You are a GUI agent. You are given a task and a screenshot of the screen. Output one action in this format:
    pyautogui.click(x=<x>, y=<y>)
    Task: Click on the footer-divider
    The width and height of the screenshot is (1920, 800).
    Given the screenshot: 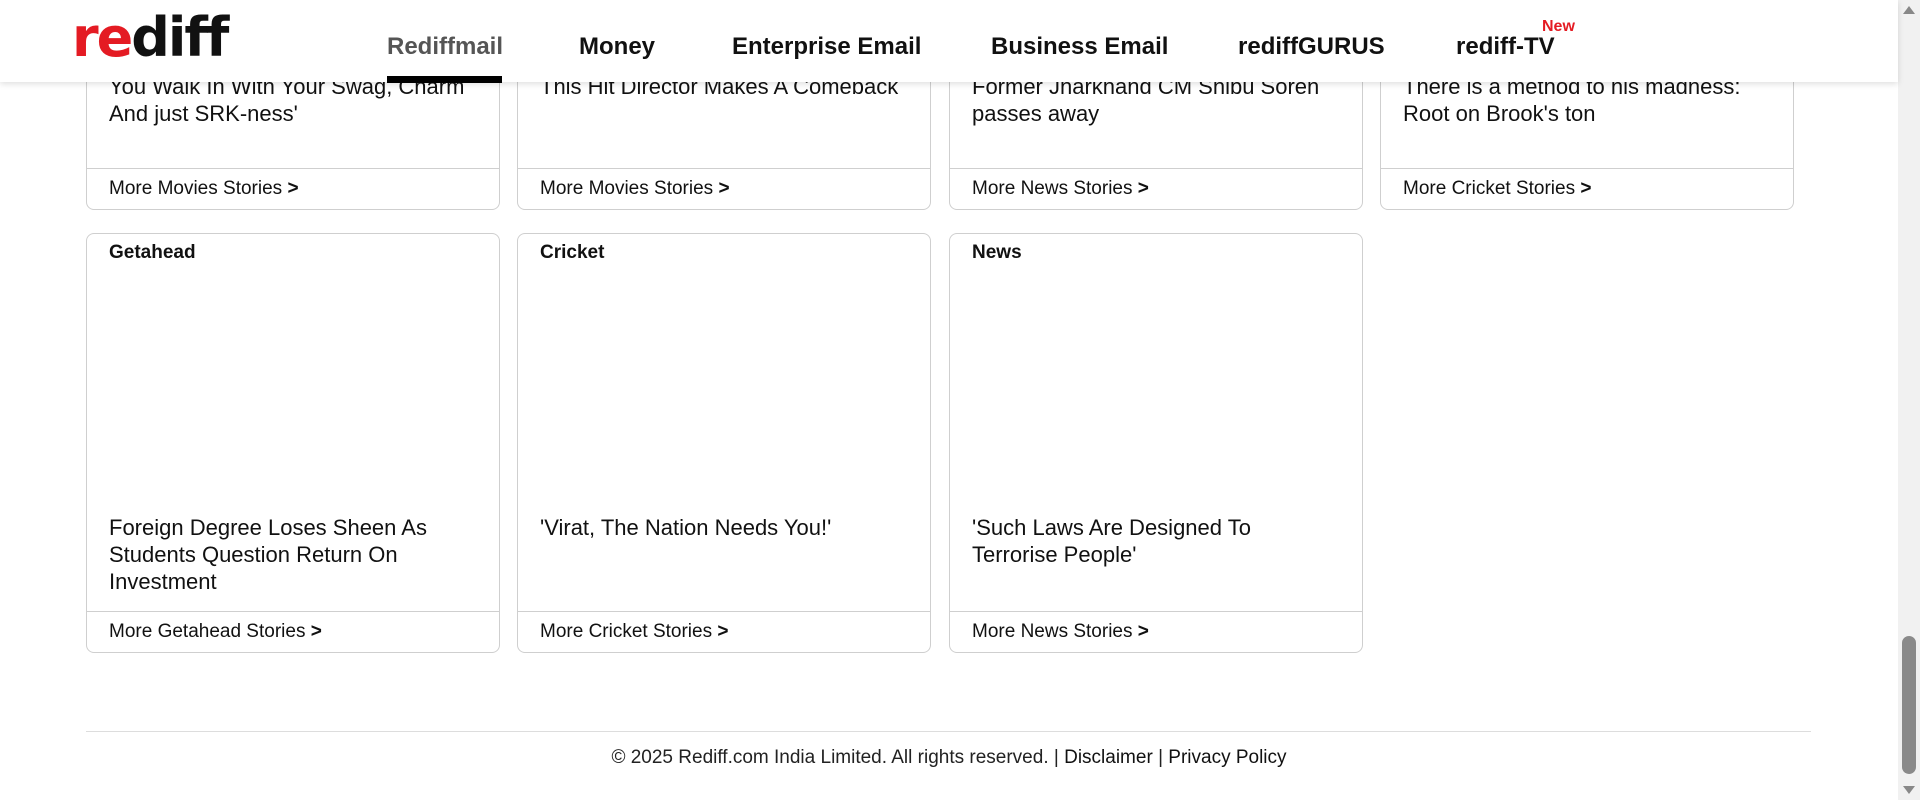 What is the action you would take?
    pyautogui.click(x=948, y=731)
    